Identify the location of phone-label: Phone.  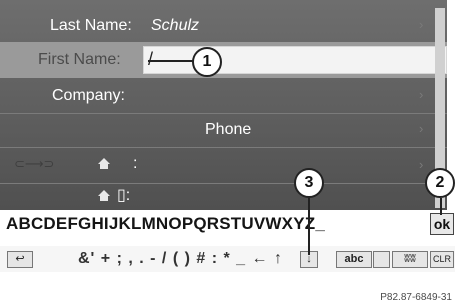
(228, 129).